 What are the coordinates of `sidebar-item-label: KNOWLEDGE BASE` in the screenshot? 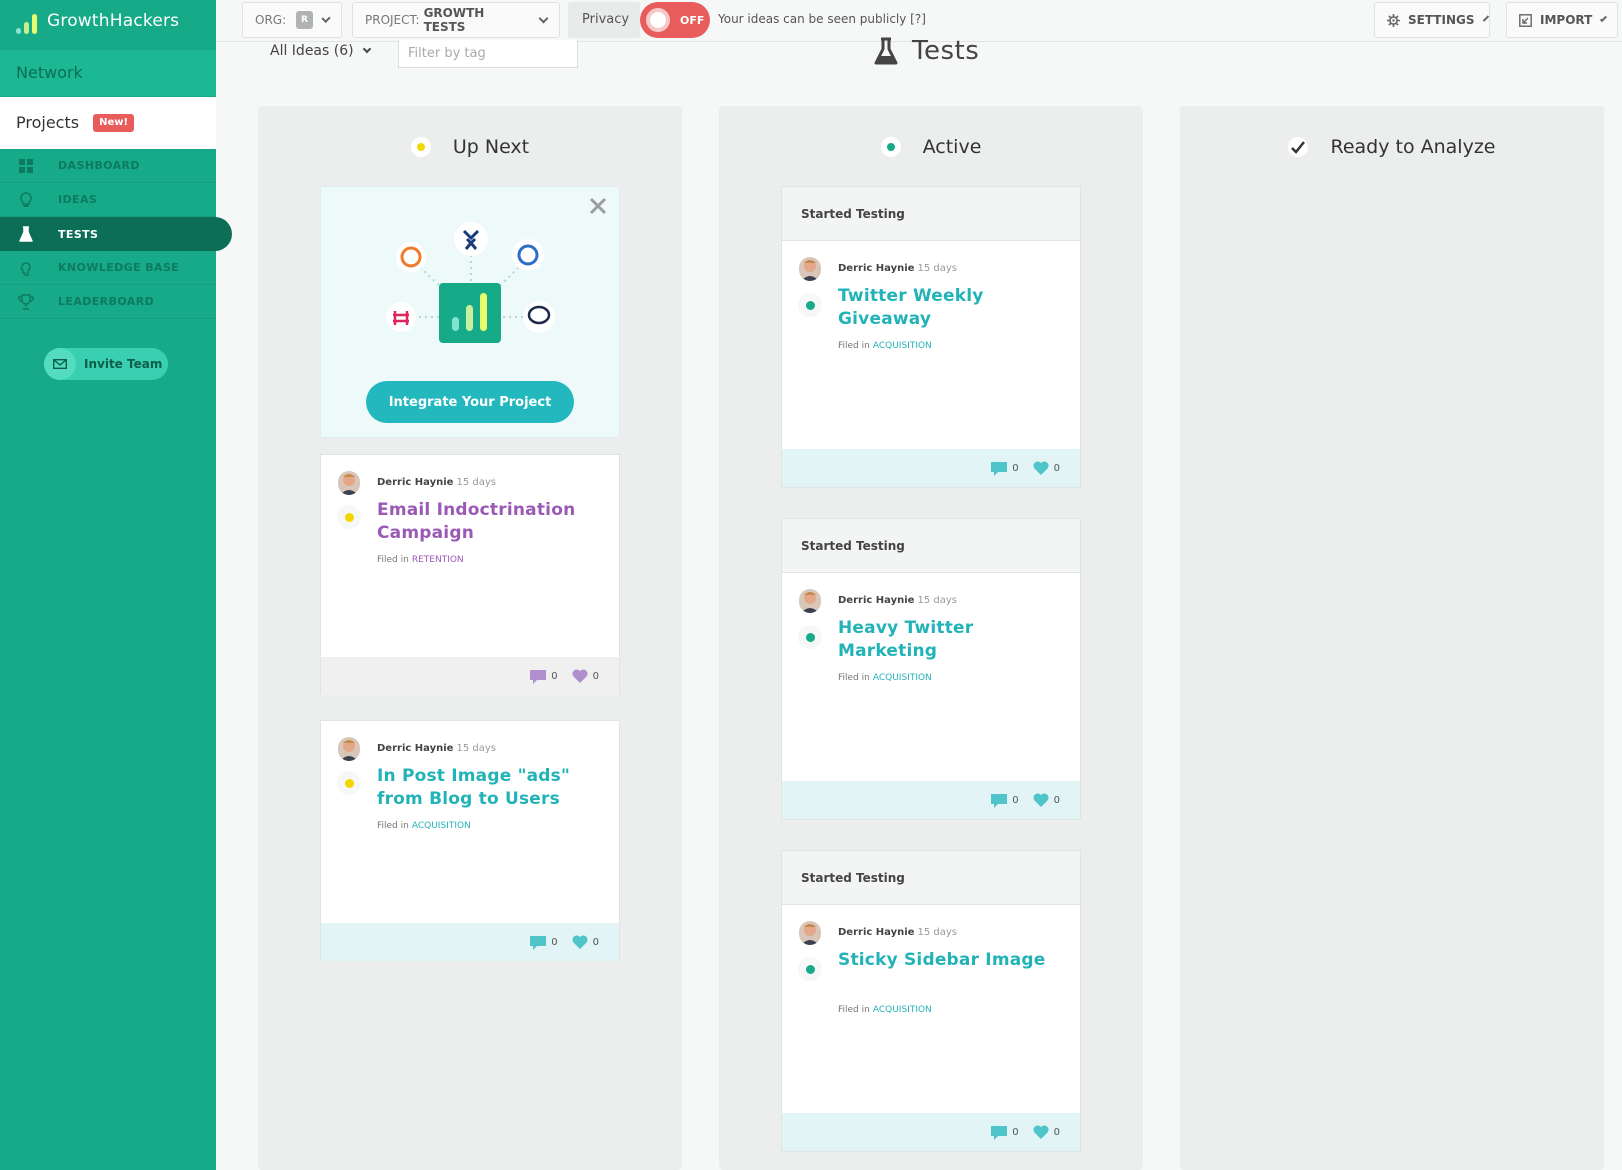 It's located at (119, 267).